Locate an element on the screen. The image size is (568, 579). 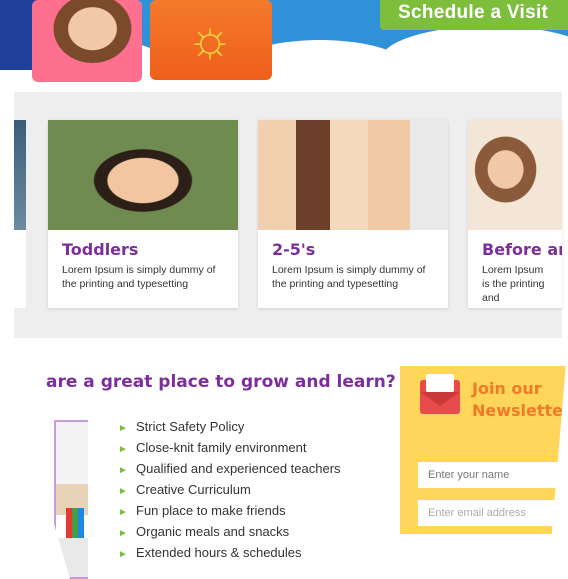
program-card-text: Lorem Ipsum is the printing and is located at coordinates (513, 284).